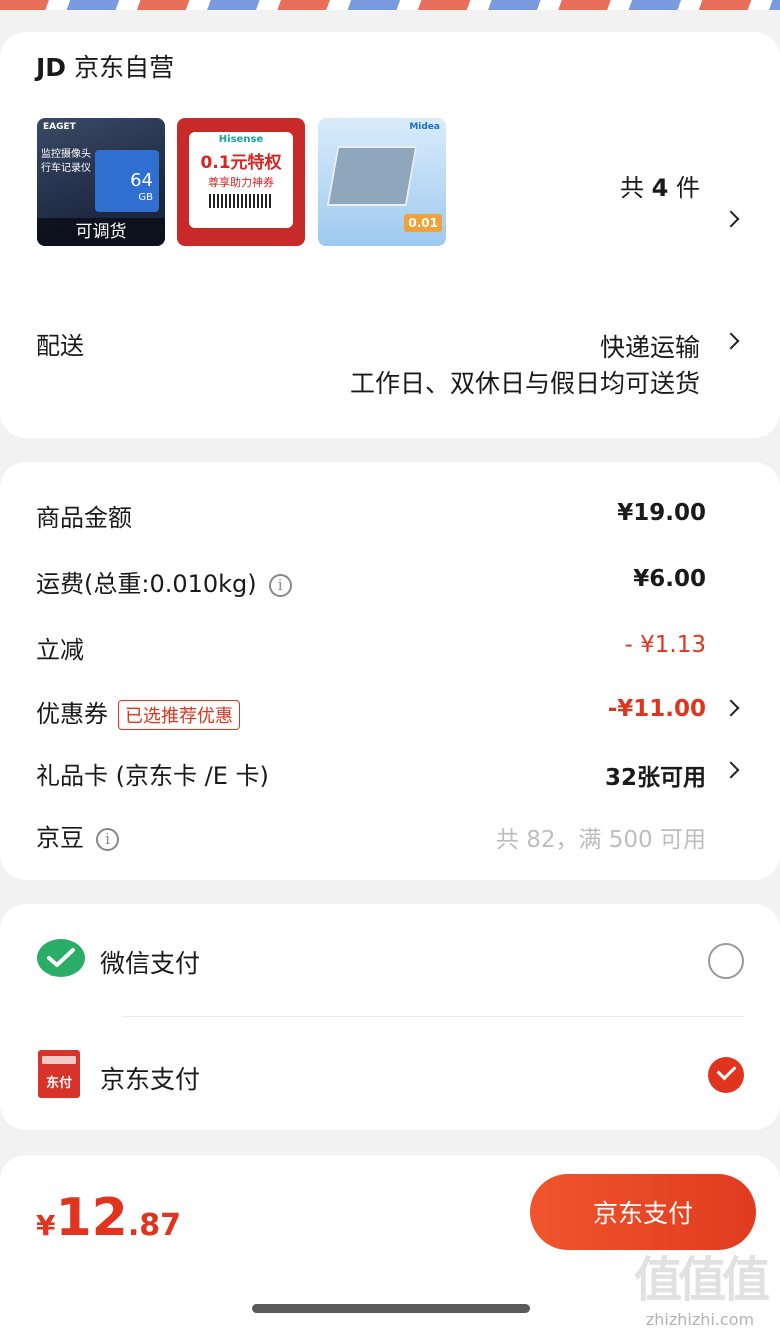 The image size is (780, 1330). I want to click on coupon-card: Hisense 0.1元特权 尊享助力神券, so click(241, 180).